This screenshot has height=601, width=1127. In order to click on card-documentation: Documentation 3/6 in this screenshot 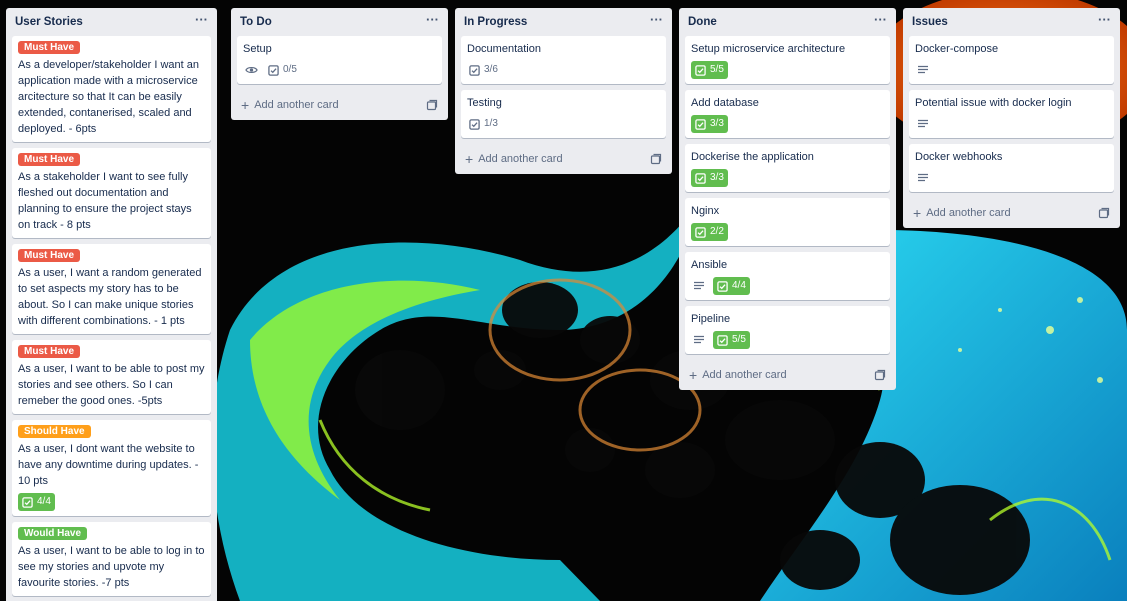, I will do `click(563, 60)`.